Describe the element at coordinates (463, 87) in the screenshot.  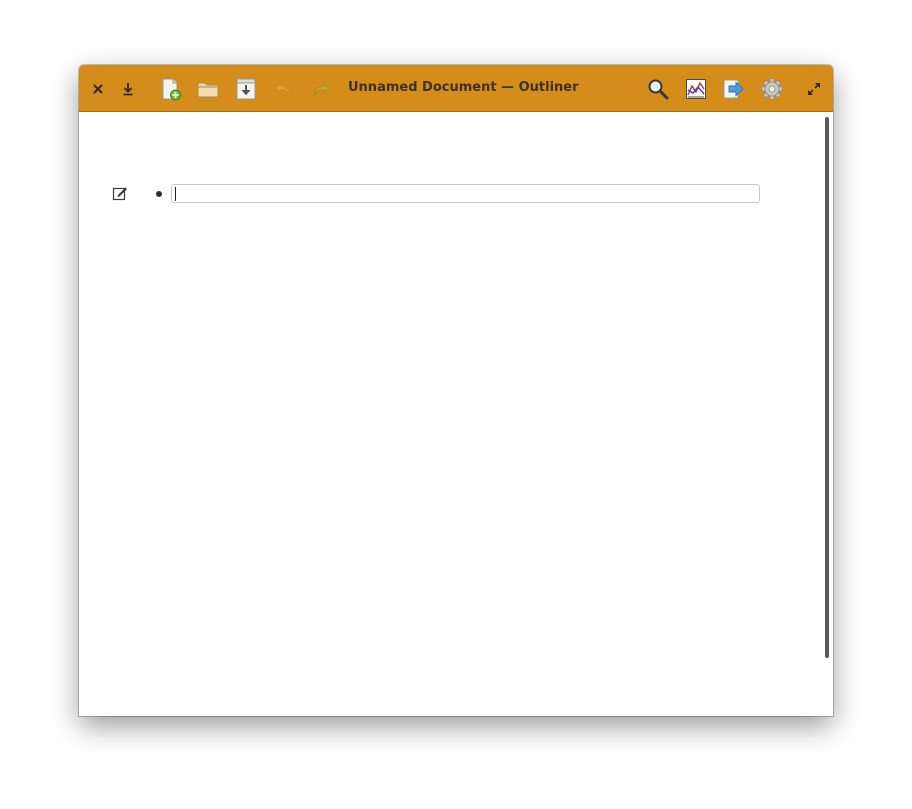
I see `window-title: Unnamed Document — Outliner` at that location.